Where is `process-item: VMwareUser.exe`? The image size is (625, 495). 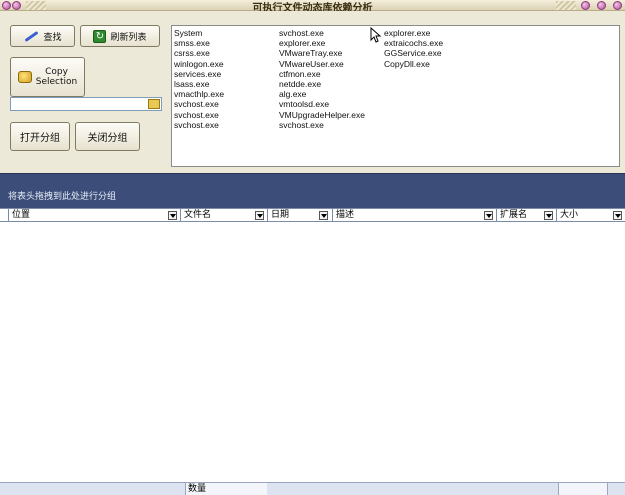 process-item: VMwareUser.exe is located at coordinates (322, 64).